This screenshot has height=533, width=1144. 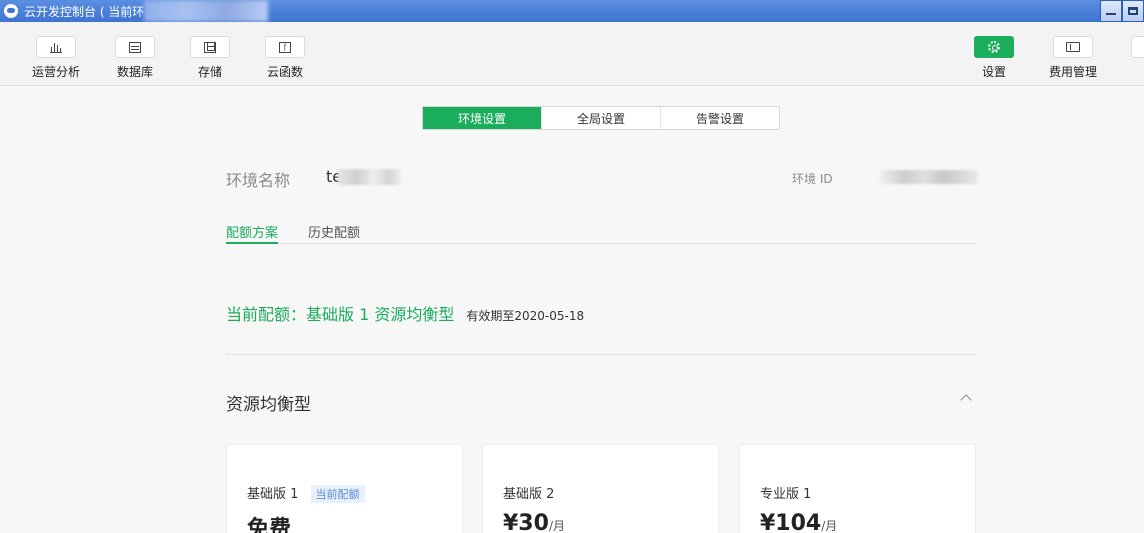 What do you see at coordinates (268, 405) in the screenshot?
I see `section-title: 资源均衡型` at bounding box center [268, 405].